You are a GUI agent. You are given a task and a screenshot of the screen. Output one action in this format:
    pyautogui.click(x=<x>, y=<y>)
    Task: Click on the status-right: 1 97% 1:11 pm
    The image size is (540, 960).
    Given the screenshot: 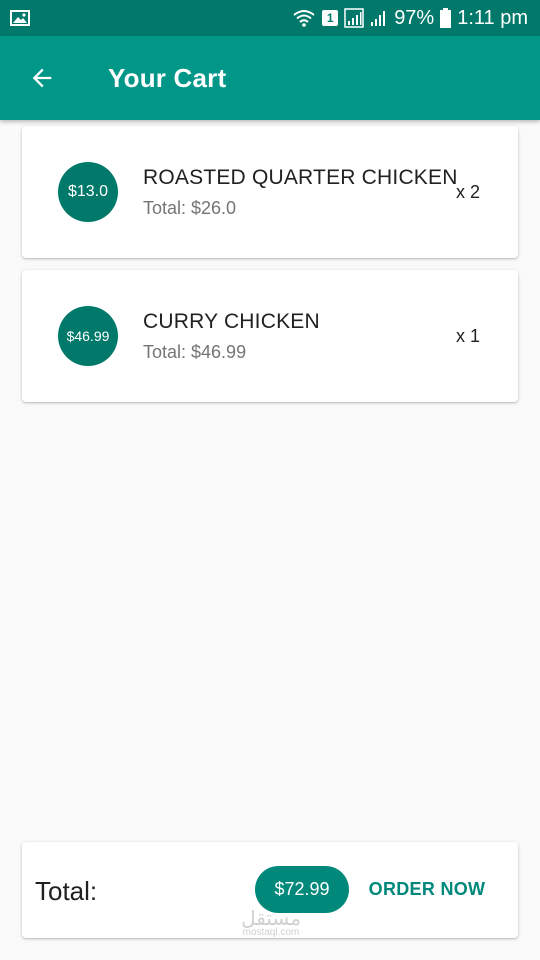 What is the action you would take?
    pyautogui.click(x=410, y=18)
    